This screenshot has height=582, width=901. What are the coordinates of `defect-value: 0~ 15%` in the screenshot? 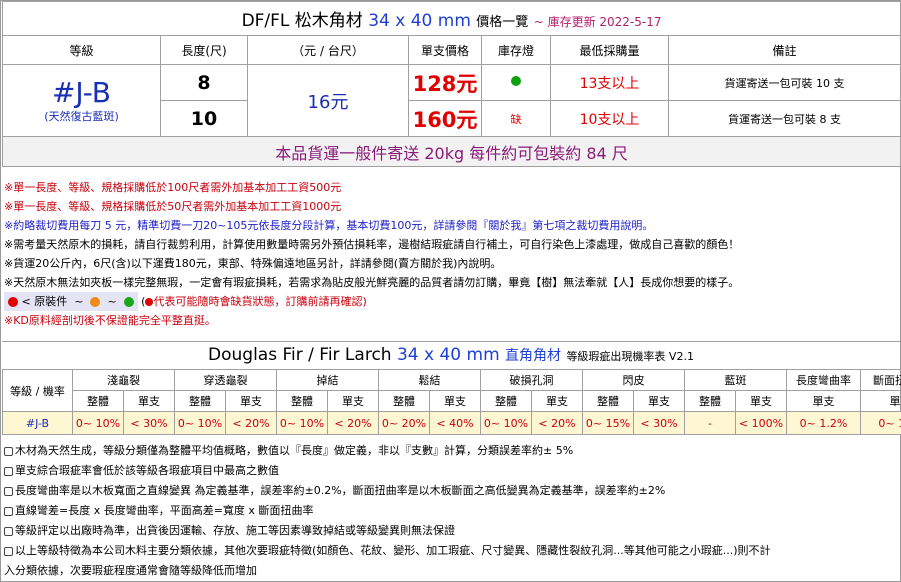 It's located at (608, 423).